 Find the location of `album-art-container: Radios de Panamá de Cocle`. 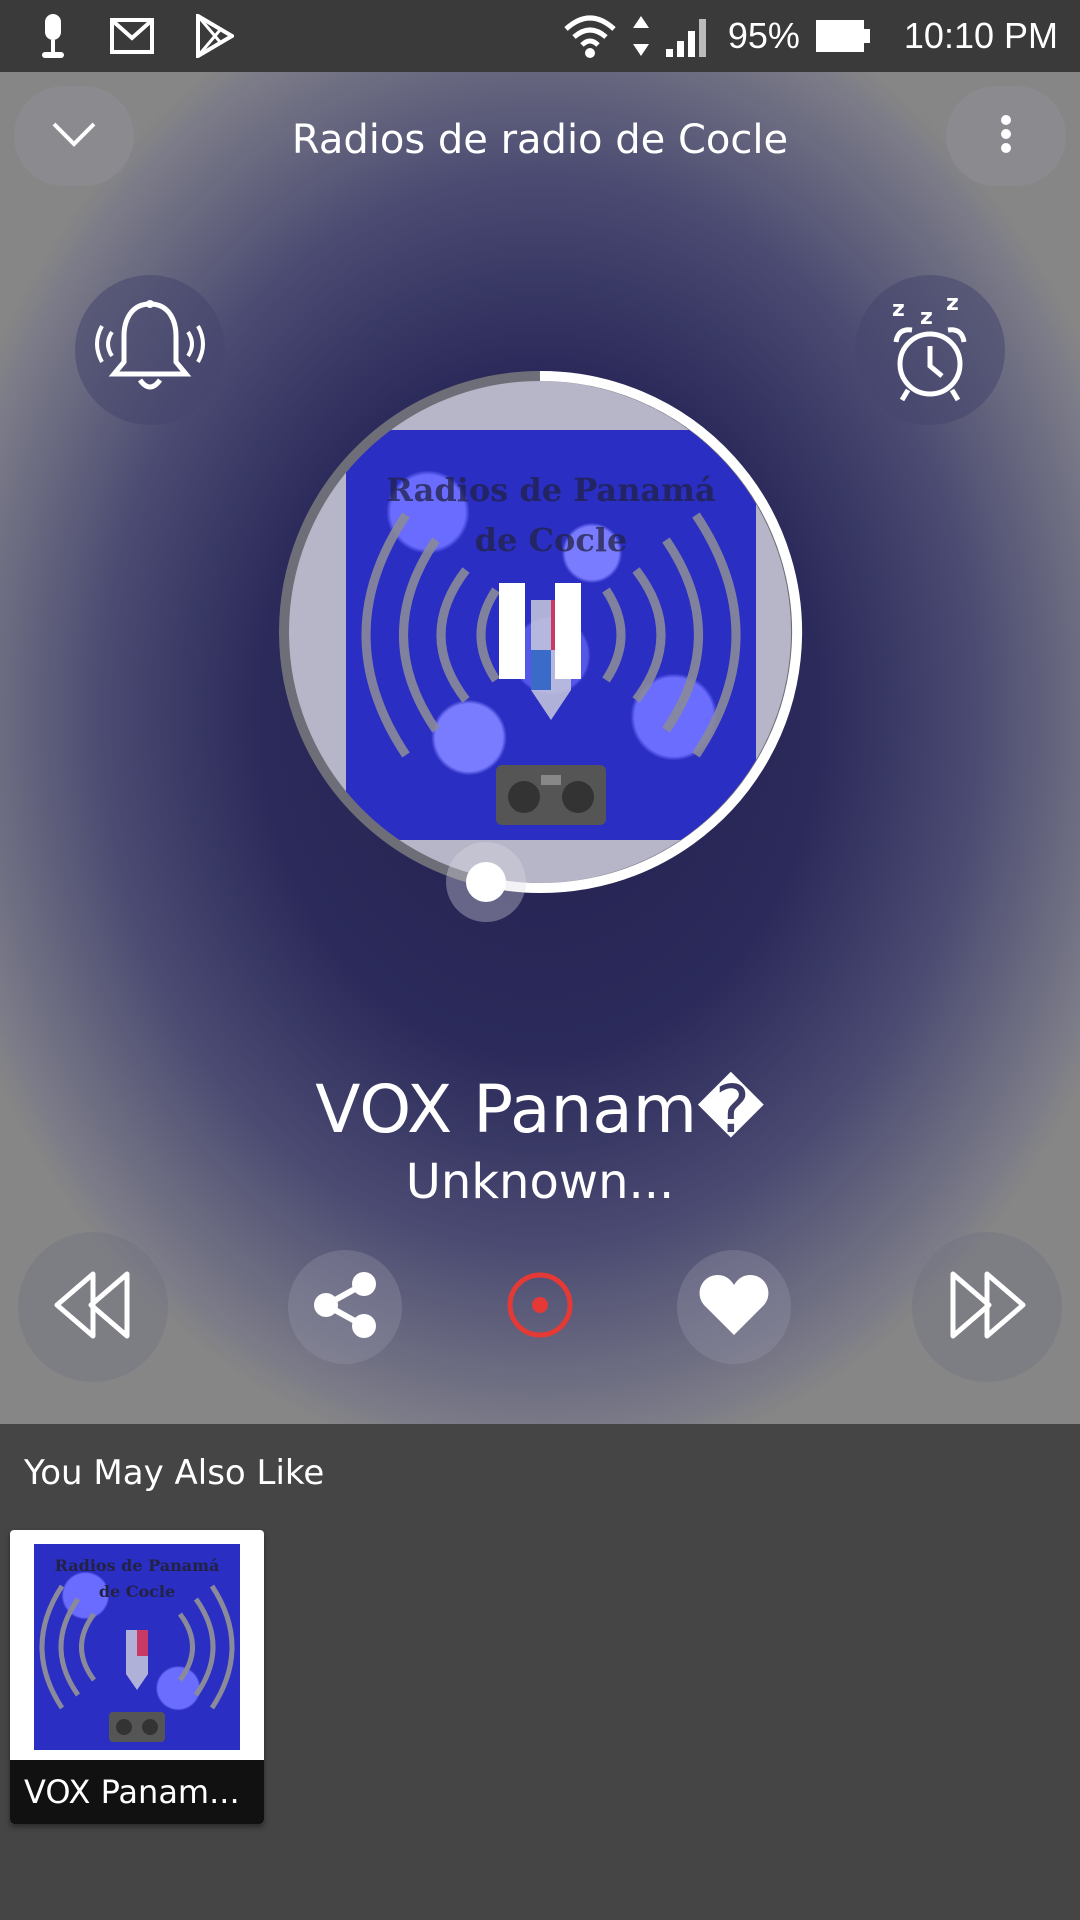

album-art-container: Radios de Panamá de Cocle is located at coordinates (540, 645).